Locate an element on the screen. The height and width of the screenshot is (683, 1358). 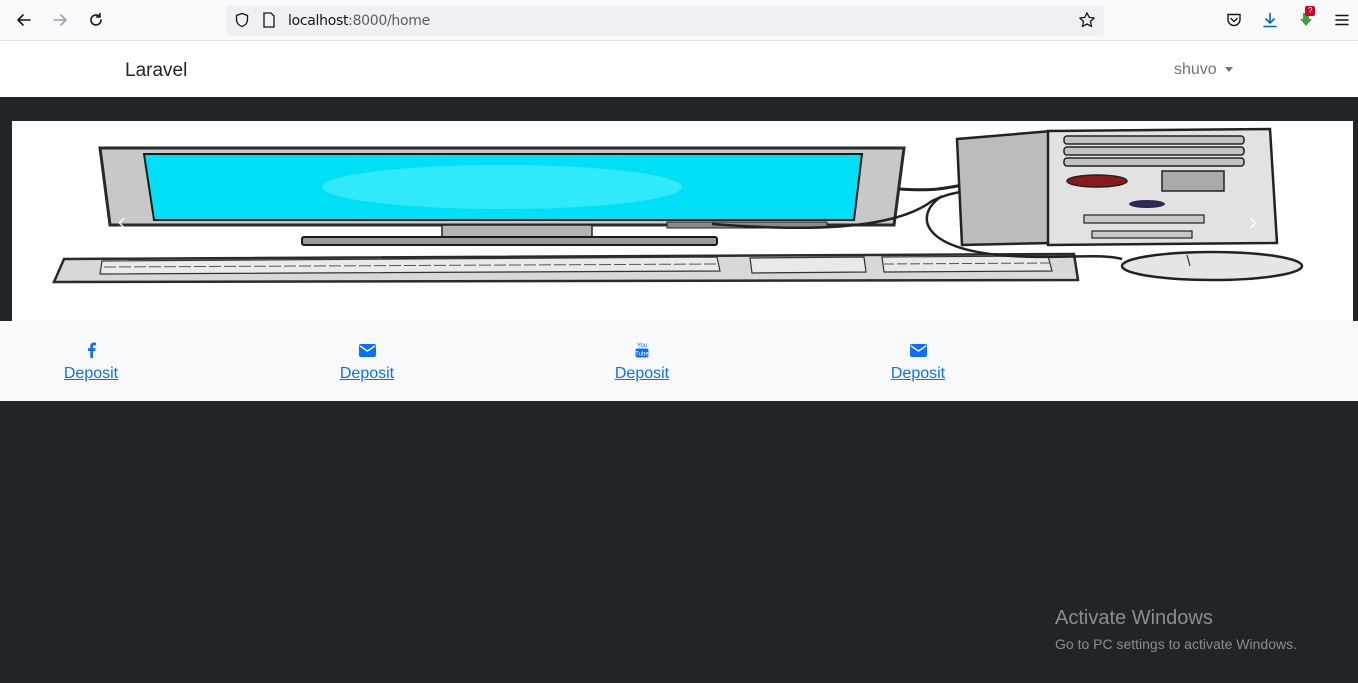
url-text: localhost:8000/home is located at coordinates (359, 21).